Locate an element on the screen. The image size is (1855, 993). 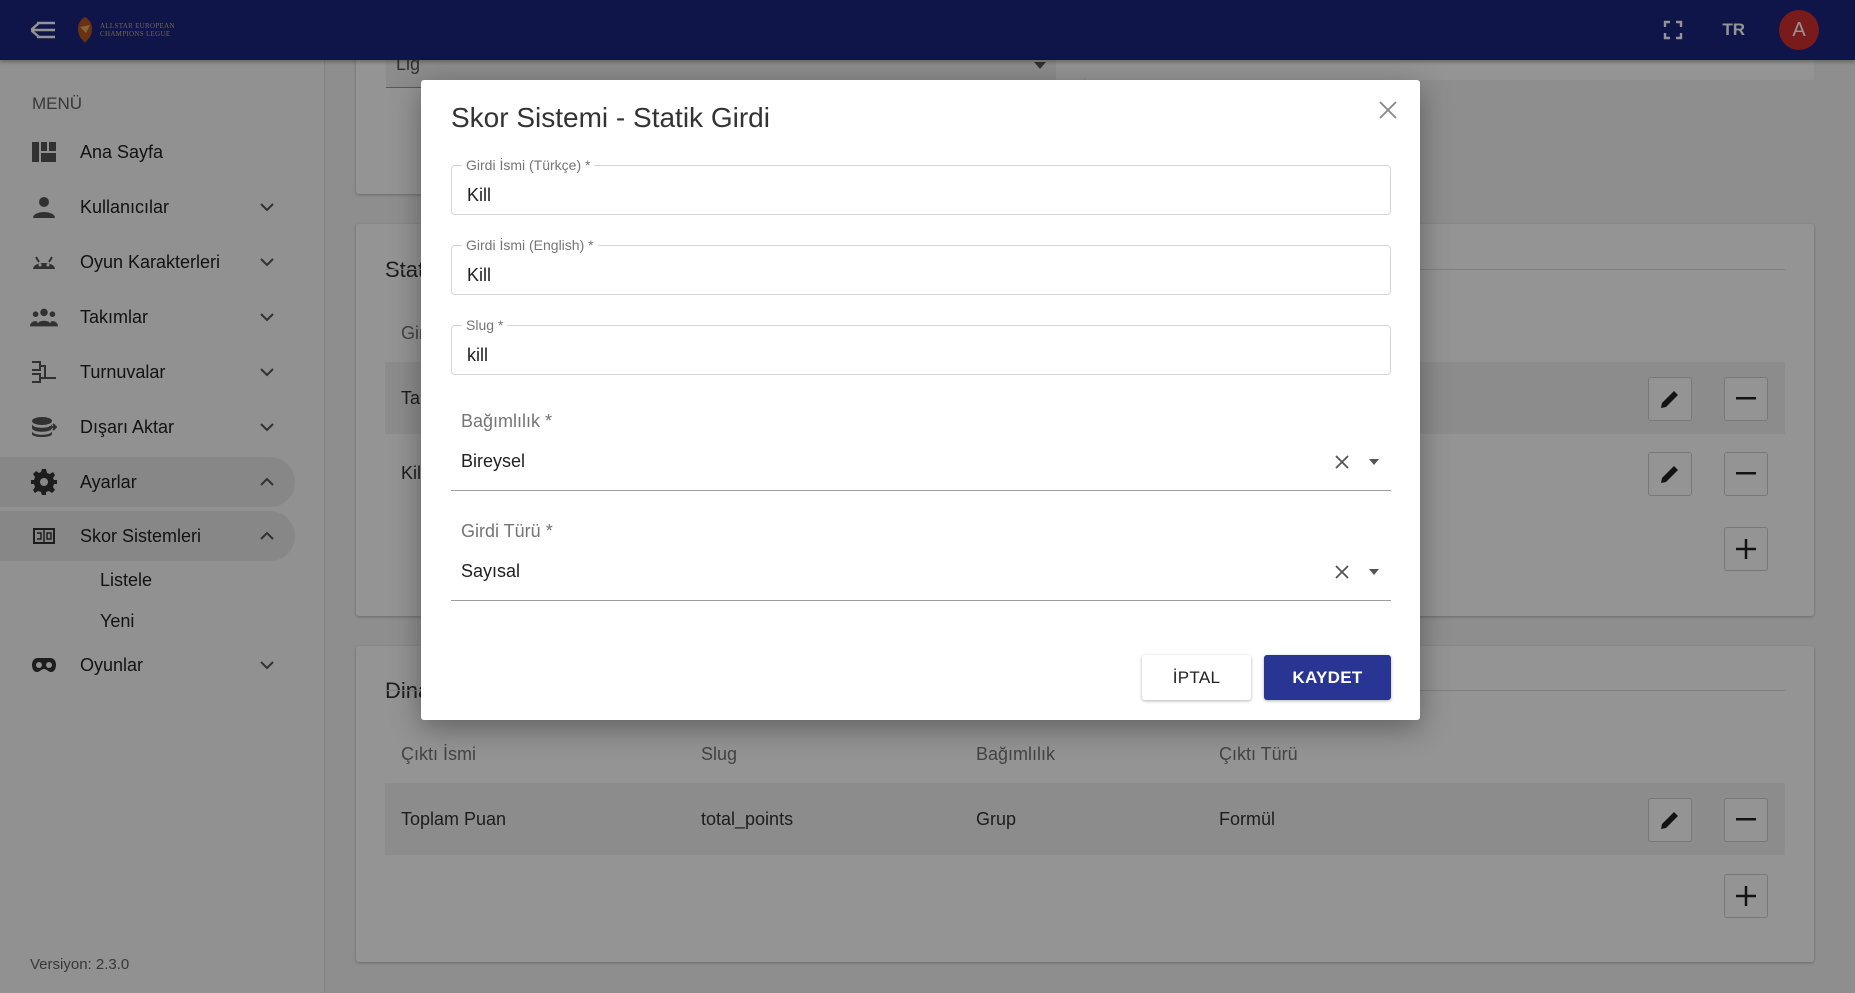
input-type-value: Sayısal is located at coordinates (491, 571).